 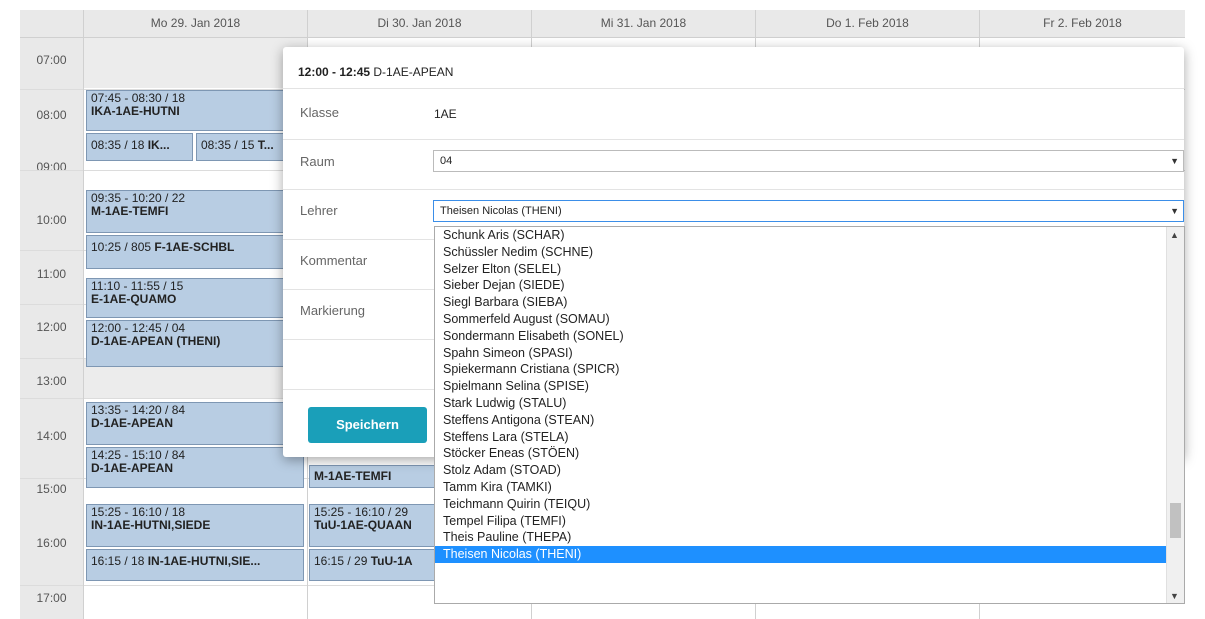 What do you see at coordinates (809, 302) in the screenshot?
I see `teacher-option: Siegl Barbara (SIEBA)` at bounding box center [809, 302].